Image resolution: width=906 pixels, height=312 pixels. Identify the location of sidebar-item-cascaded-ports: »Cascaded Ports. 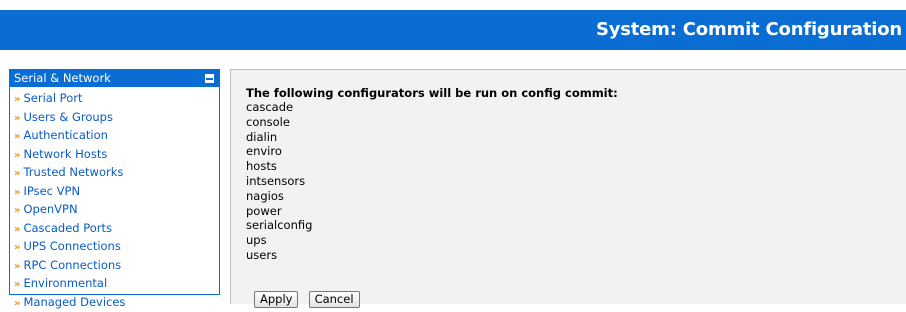
(116, 229).